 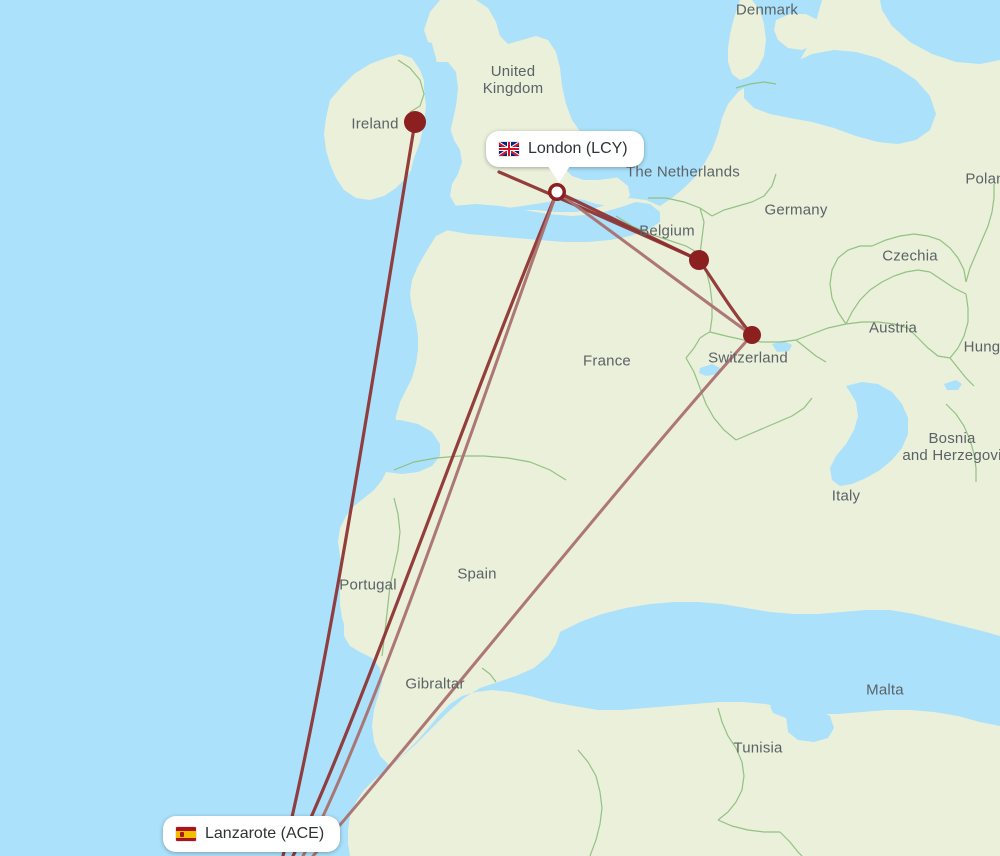 What do you see at coordinates (557, 192) in the screenshot?
I see `airport-marker-lcy-inner` at bounding box center [557, 192].